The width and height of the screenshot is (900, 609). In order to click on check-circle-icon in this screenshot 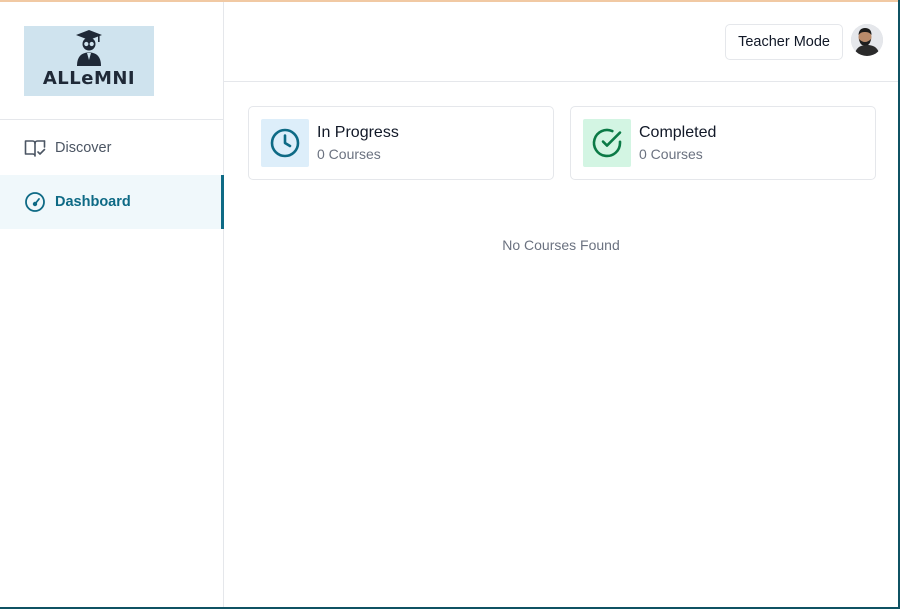, I will do `click(607, 143)`.